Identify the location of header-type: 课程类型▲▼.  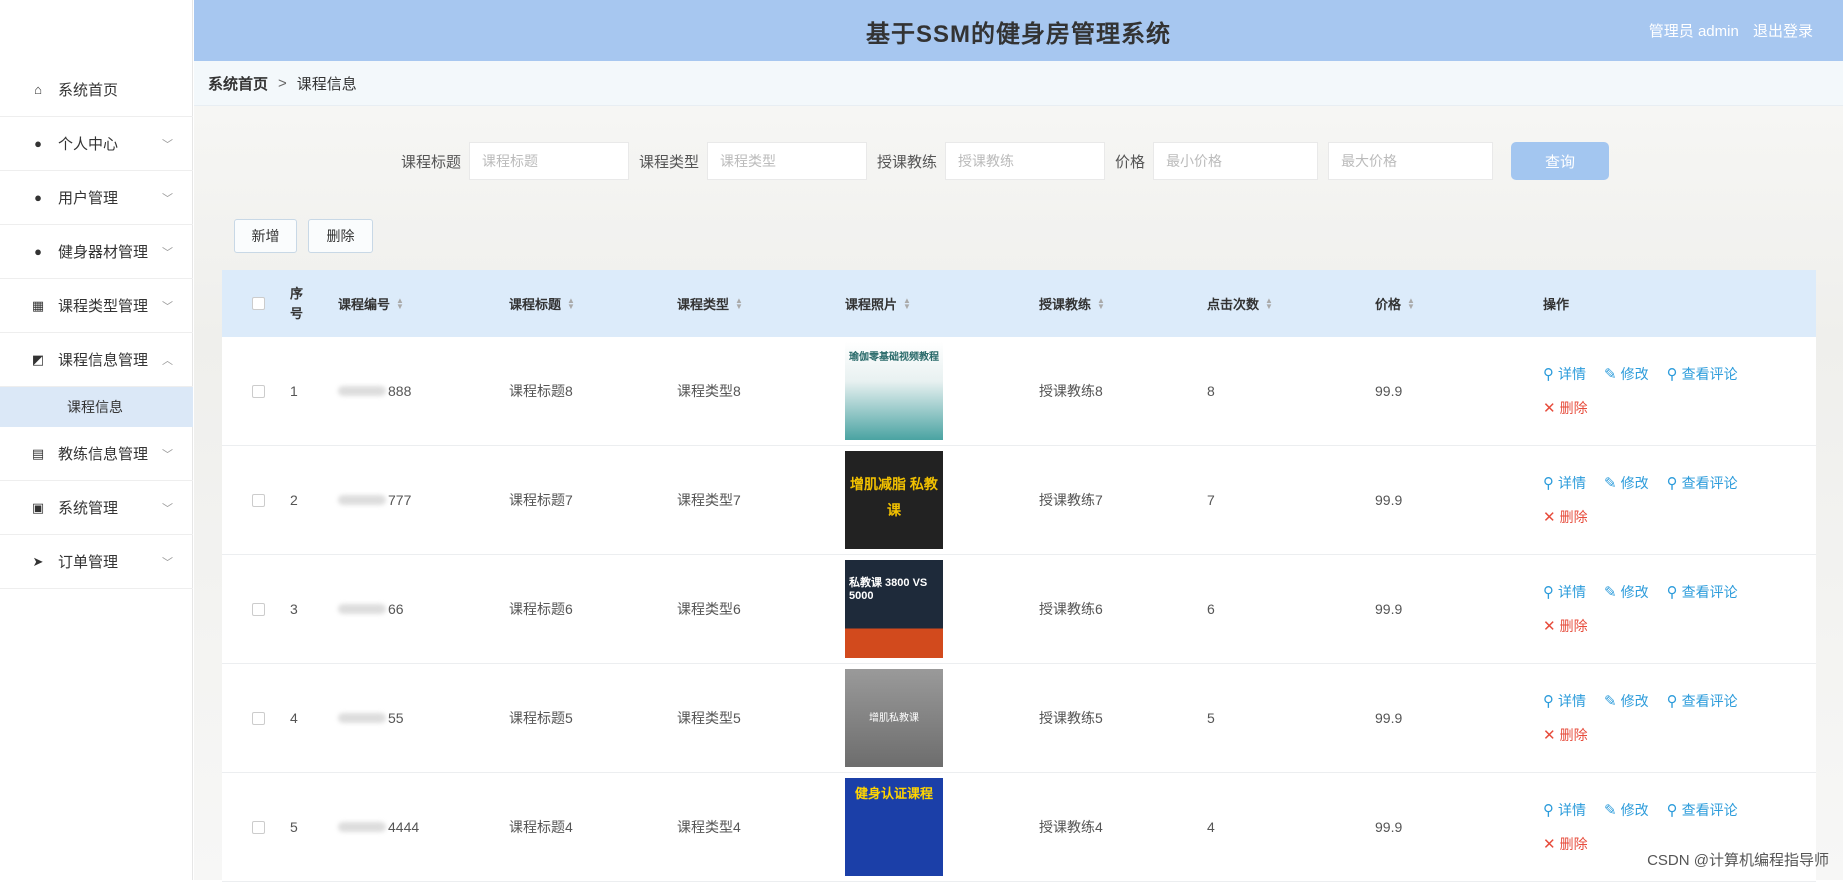
(761, 303).